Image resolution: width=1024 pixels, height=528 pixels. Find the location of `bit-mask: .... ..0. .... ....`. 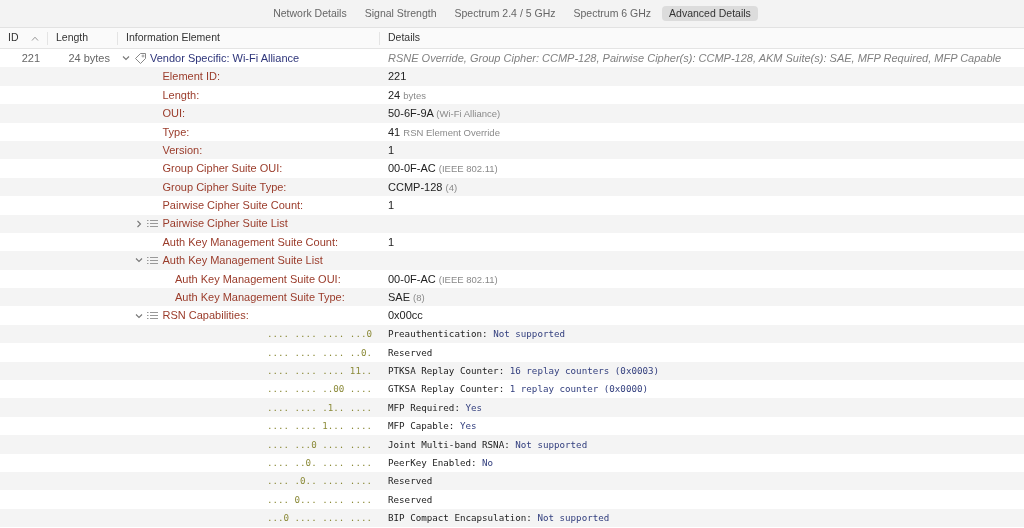

bit-mask: .... ..0. .... .... is located at coordinates (319, 462).